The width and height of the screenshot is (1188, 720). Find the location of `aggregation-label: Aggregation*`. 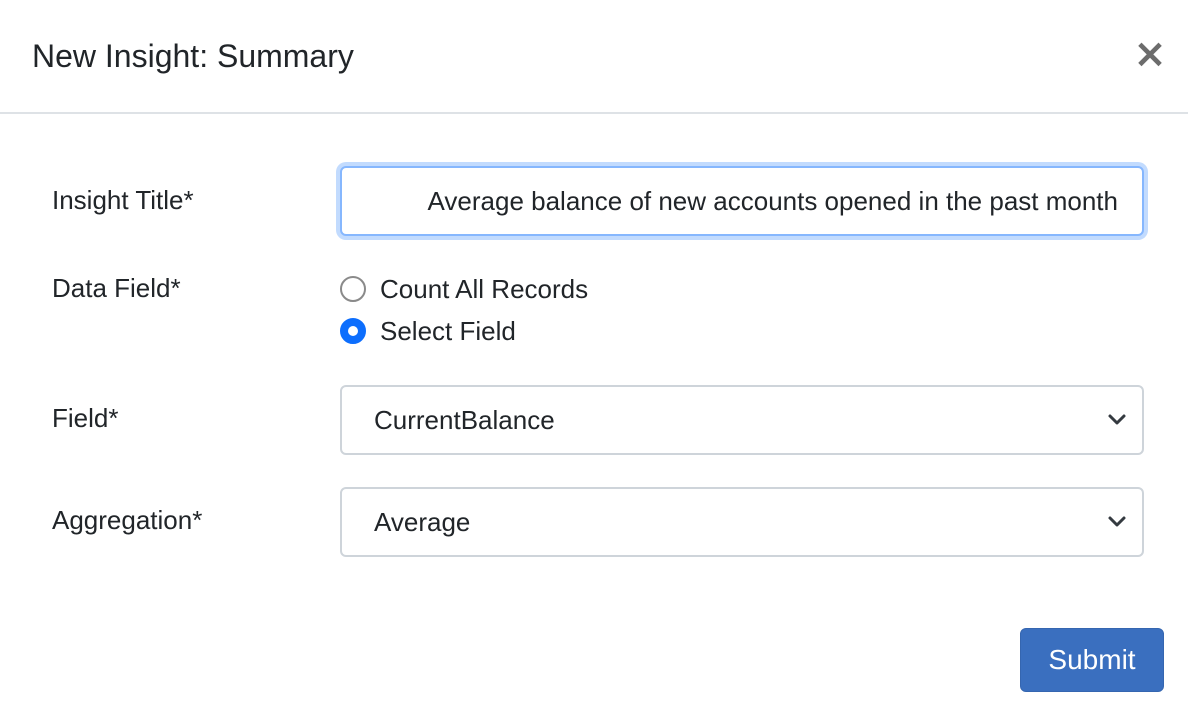

aggregation-label: Aggregation* is located at coordinates (127, 520).